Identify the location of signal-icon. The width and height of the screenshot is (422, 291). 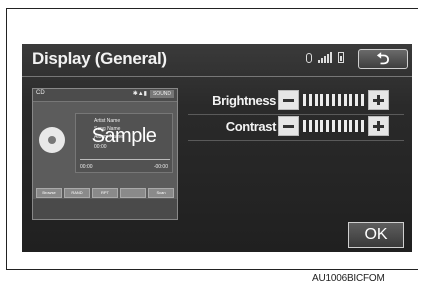
(325, 57).